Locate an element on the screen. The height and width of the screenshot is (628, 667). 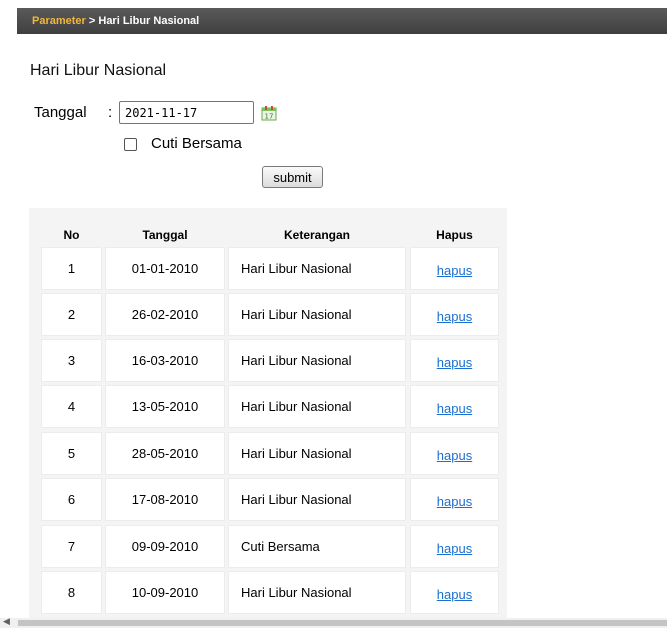
top-bar: Parameter > Hari Libur Nasional is located at coordinates (342, 21).